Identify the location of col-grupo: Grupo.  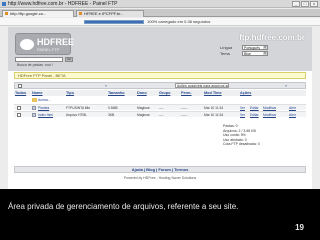
(164, 93).